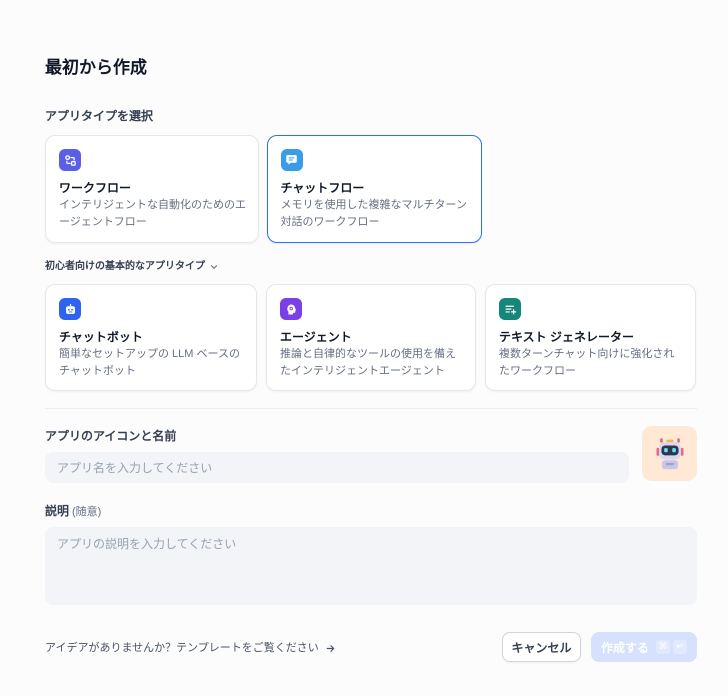  I want to click on create-button: 作成する ⌘ ↵, so click(644, 647).